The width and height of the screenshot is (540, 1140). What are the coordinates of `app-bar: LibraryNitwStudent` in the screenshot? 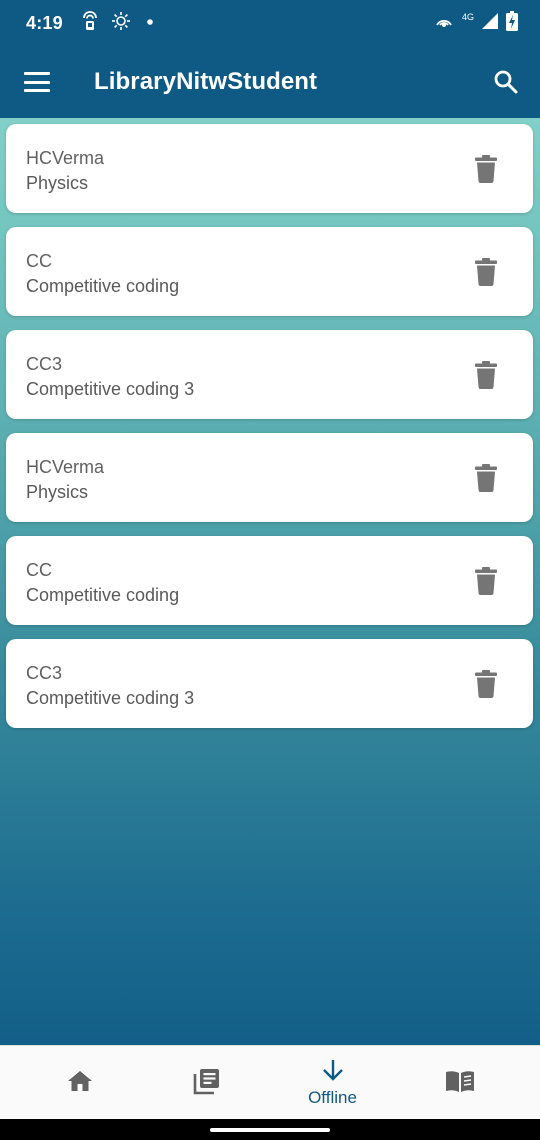 It's located at (270, 82).